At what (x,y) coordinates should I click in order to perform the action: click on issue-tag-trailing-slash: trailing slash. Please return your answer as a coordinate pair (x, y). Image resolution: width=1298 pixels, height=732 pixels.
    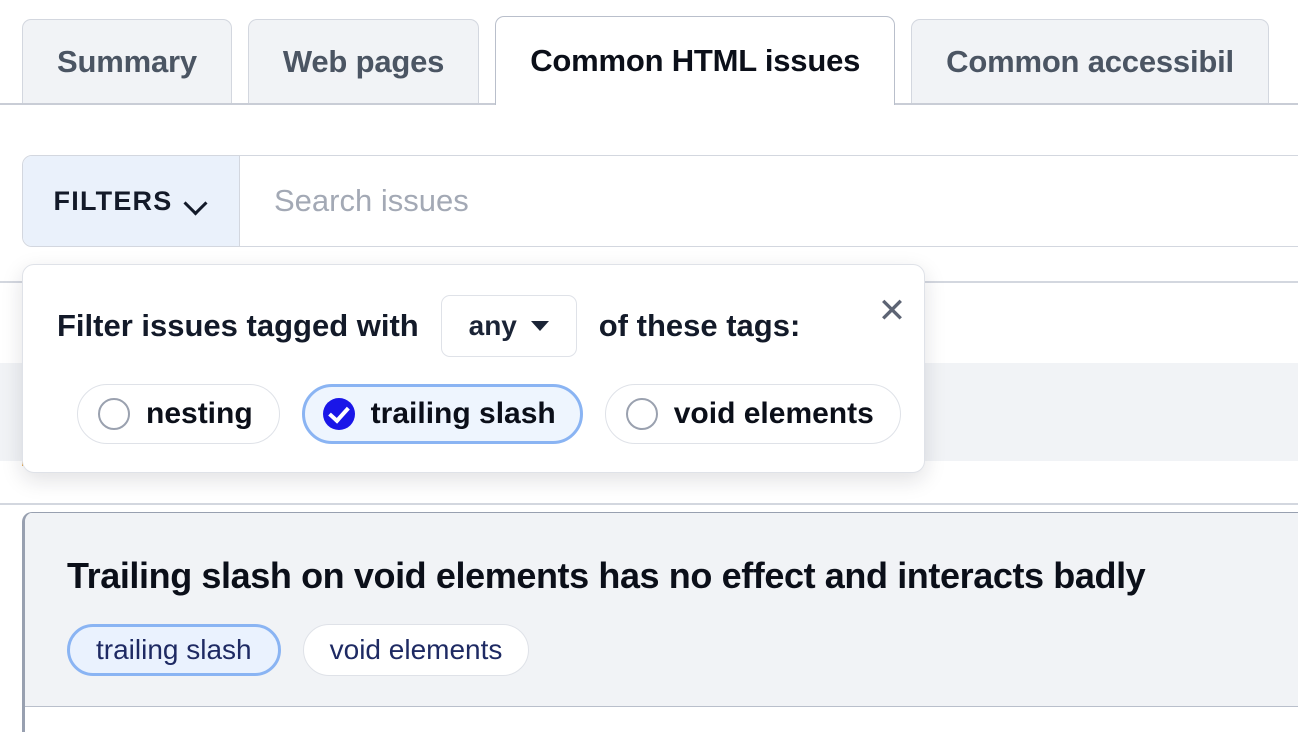
    Looking at the image, I should click on (174, 650).